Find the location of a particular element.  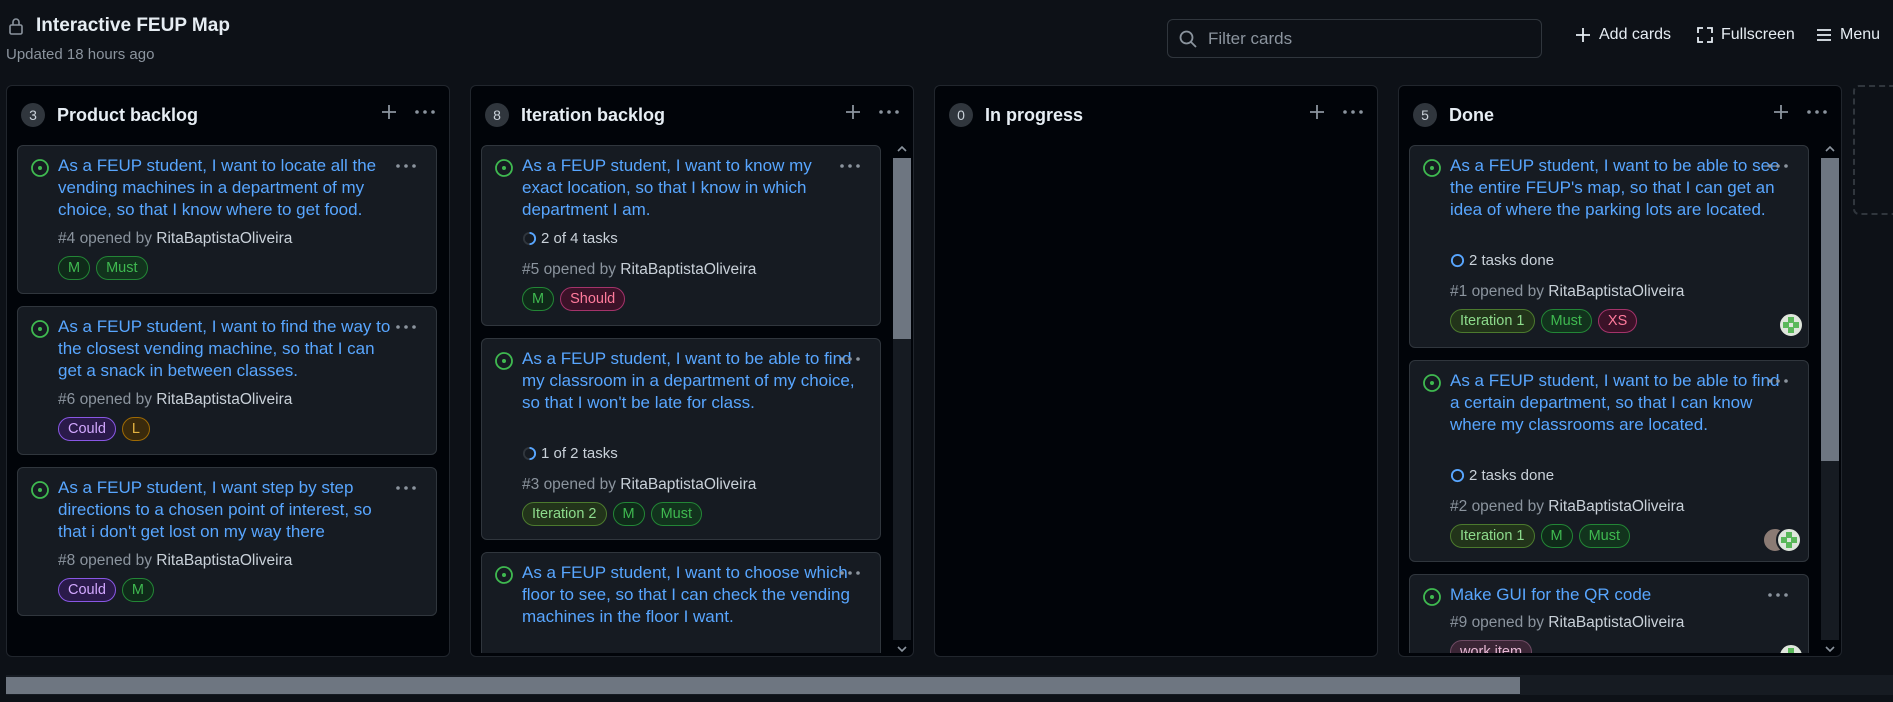

column-title: Done is located at coordinates (1471, 115).